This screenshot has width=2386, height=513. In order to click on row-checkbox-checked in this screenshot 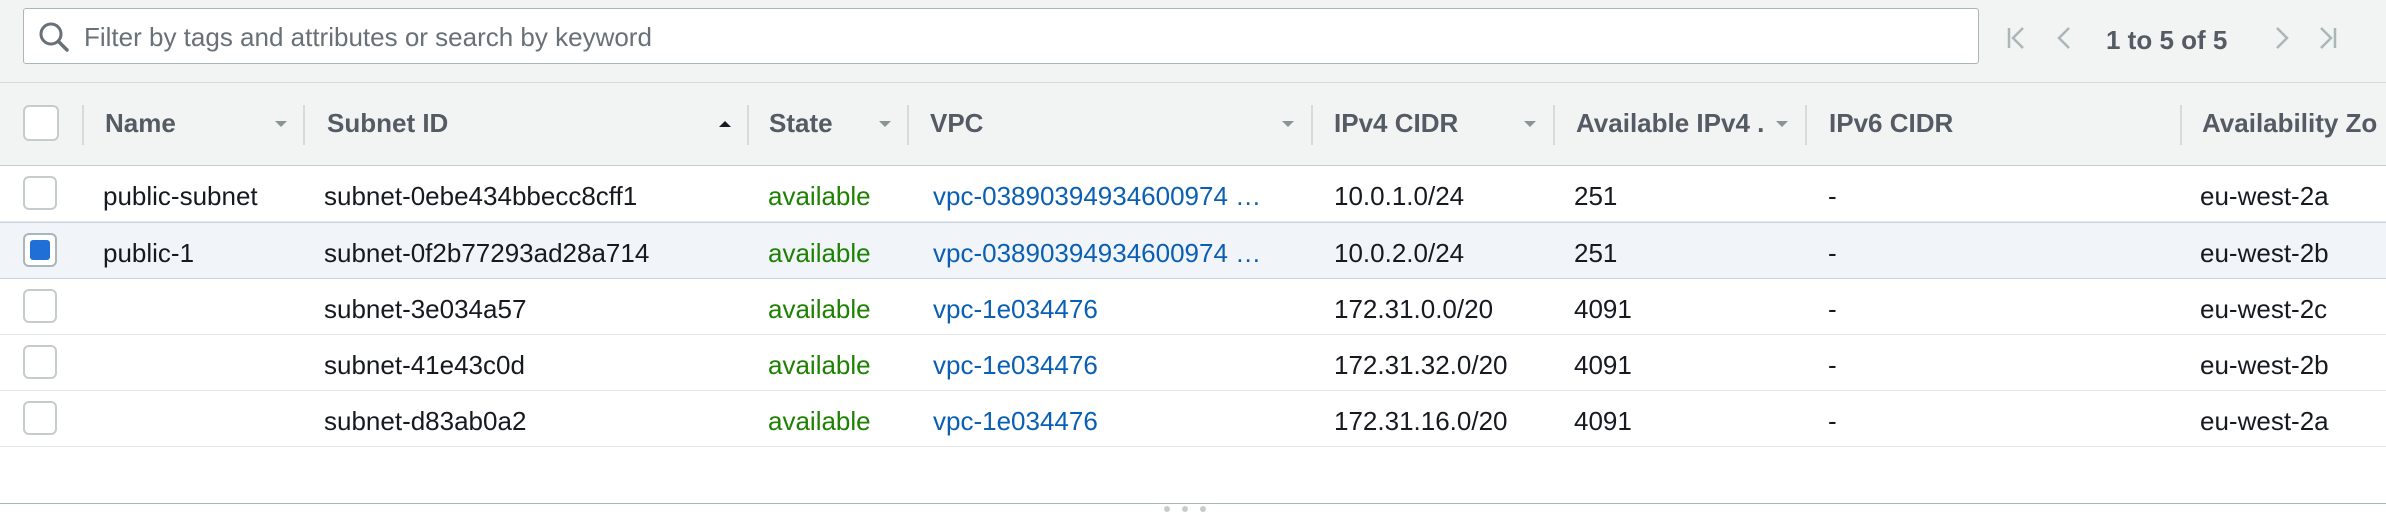, I will do `click(40, 250)`.